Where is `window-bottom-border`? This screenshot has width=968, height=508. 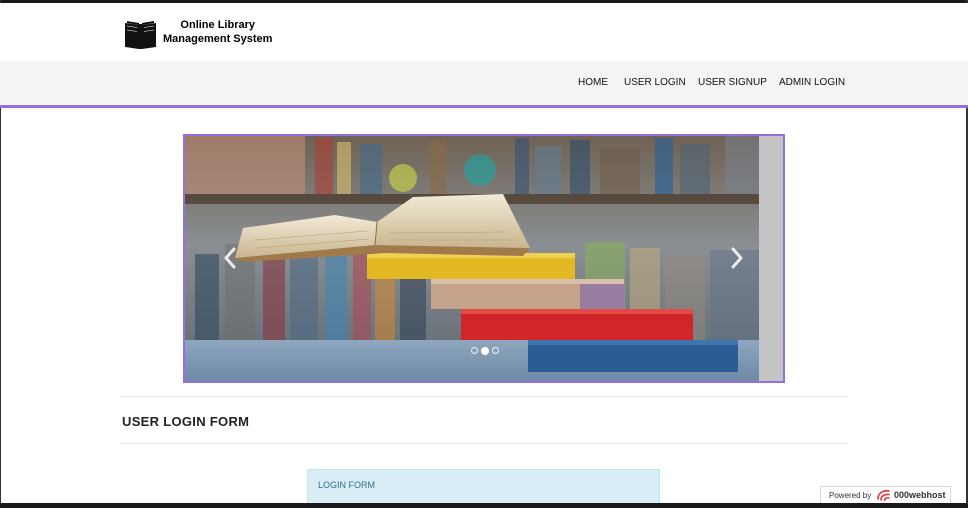 window-bottom-border is located at coordinates (484, 505).